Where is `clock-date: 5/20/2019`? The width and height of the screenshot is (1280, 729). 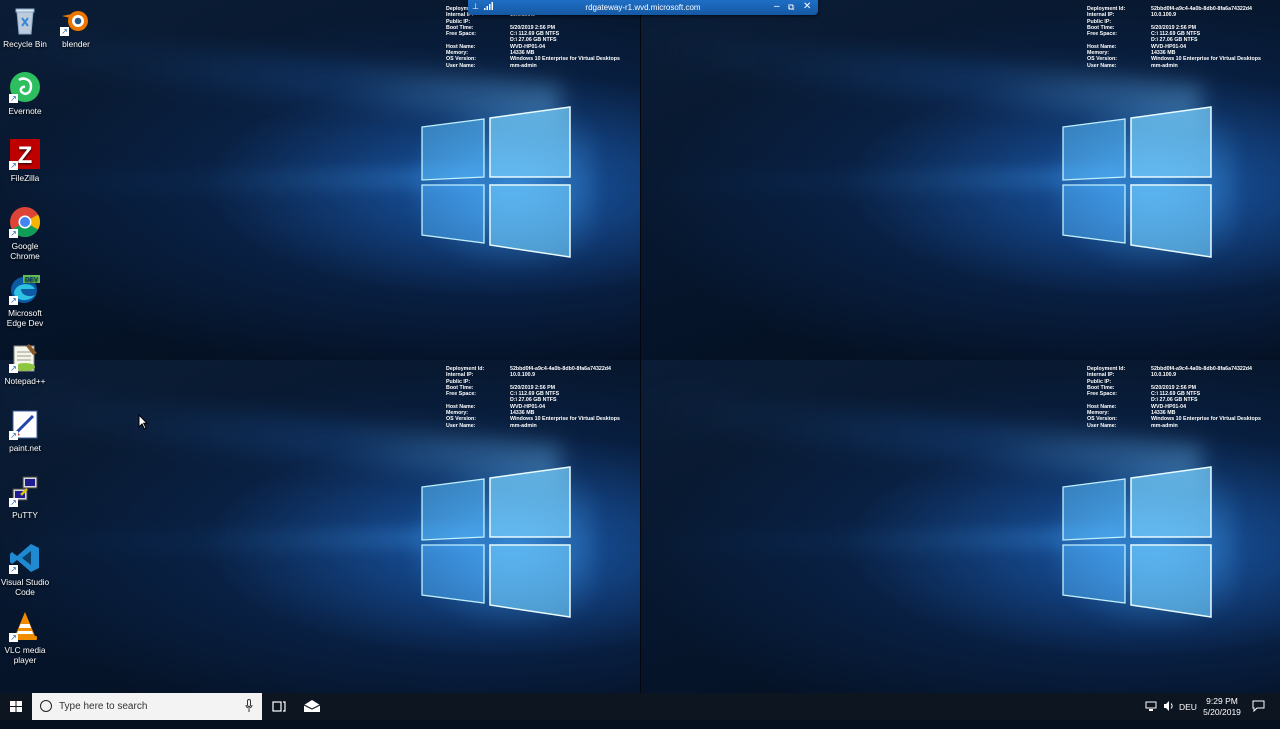 clock-date: 5/20/2019 is located at coordinates (1222, 712).